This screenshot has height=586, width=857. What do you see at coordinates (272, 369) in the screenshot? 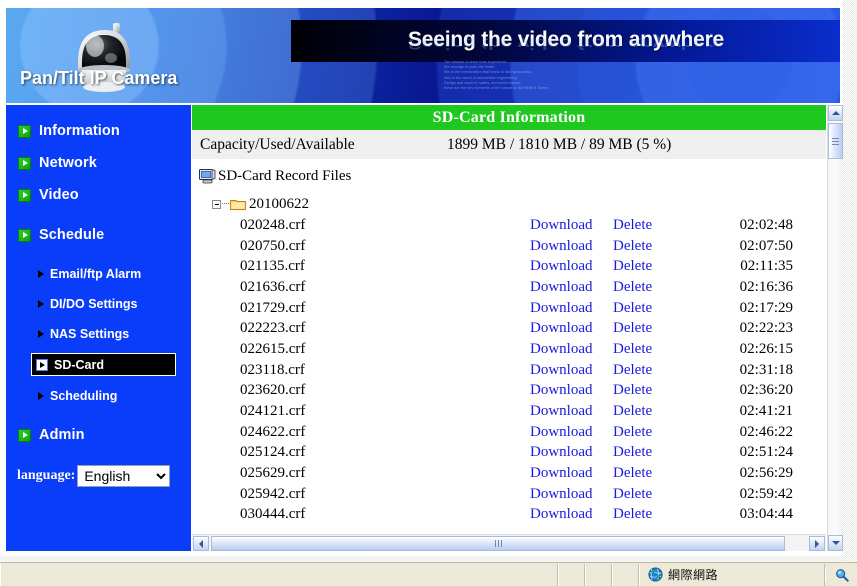
I see `file-name: 023118.crf` at bounding box center [272, 369].